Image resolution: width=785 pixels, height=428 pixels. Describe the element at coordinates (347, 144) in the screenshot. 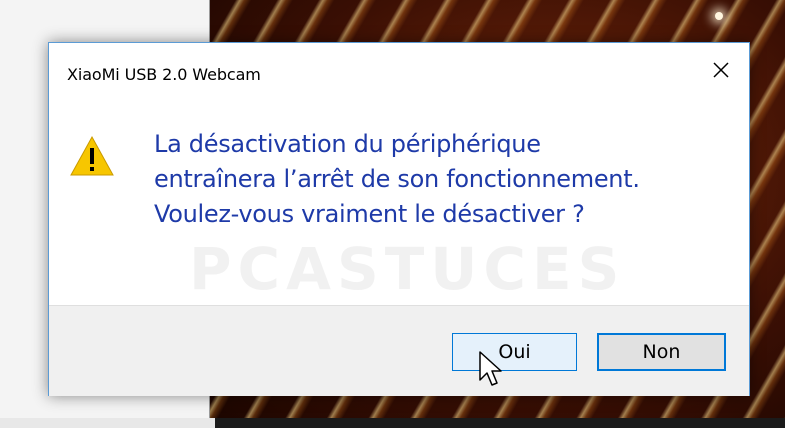

I see `message-line-1: La désactivation du périphérique` at that location.